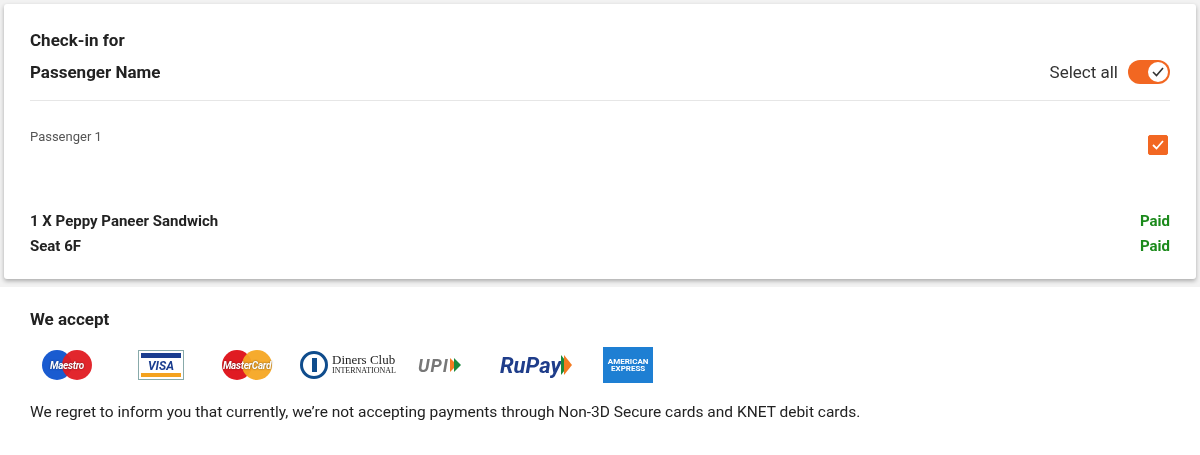 The height and width of the screenshot is (455, 1200). What do you see at coordinates (446, 412) in the screenshot?
I see `payment-notice: We regret to inform you that currently, we’re not accepting payments through Non-3D Secure cards and KNET debit cards.` at bounding box center [446, 412].